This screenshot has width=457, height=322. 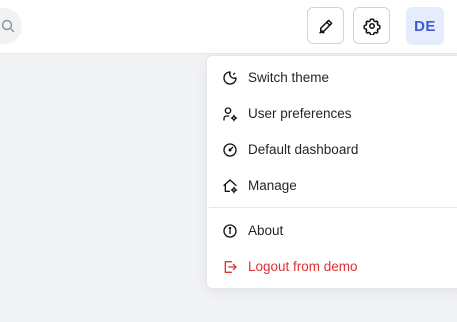 I want to click on menu-divider, so click(x=333, y=207).